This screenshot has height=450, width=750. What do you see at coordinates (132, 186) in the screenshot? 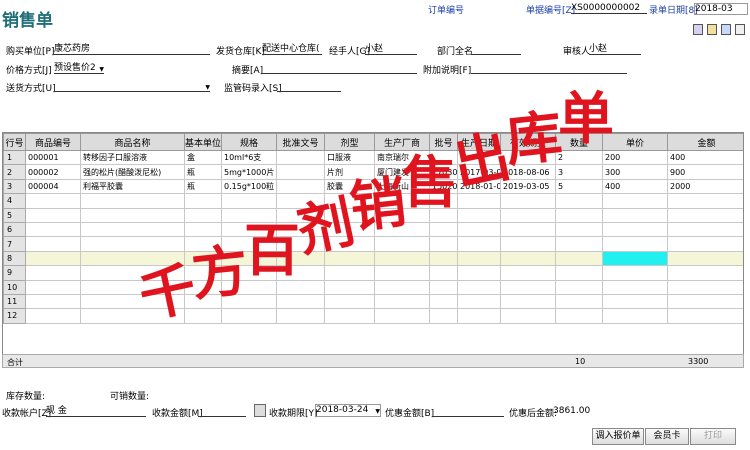
I see `table-cell: 利福平胶囊` at bounding box center [132, 186].